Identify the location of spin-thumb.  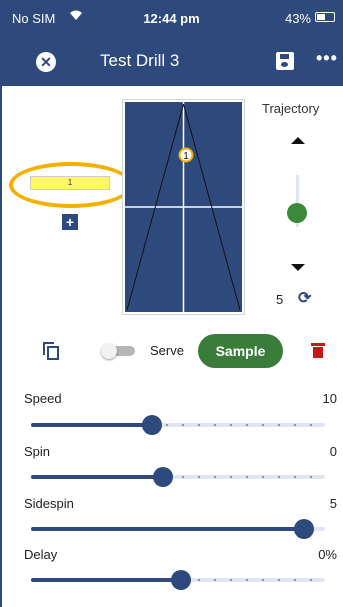
(163, 477).